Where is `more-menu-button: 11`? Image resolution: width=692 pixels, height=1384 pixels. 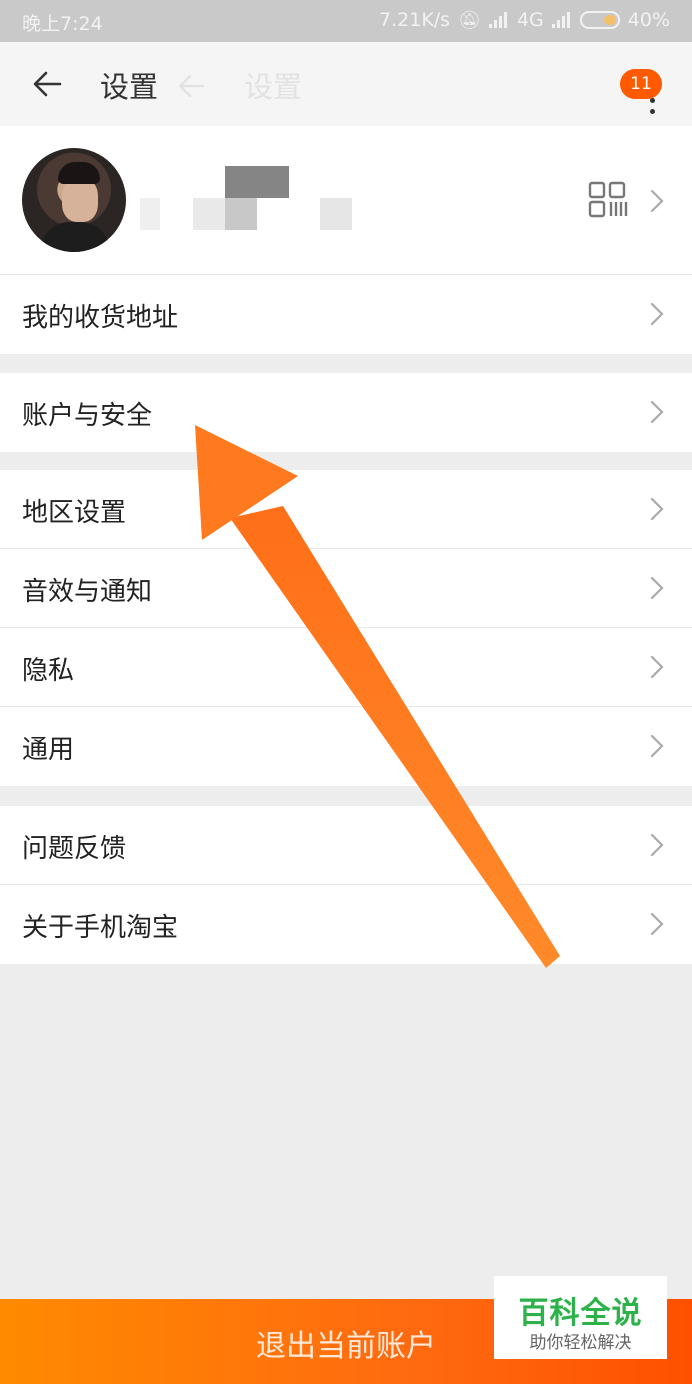
more-menu-button: 11 is located at coordinates (645, 88).